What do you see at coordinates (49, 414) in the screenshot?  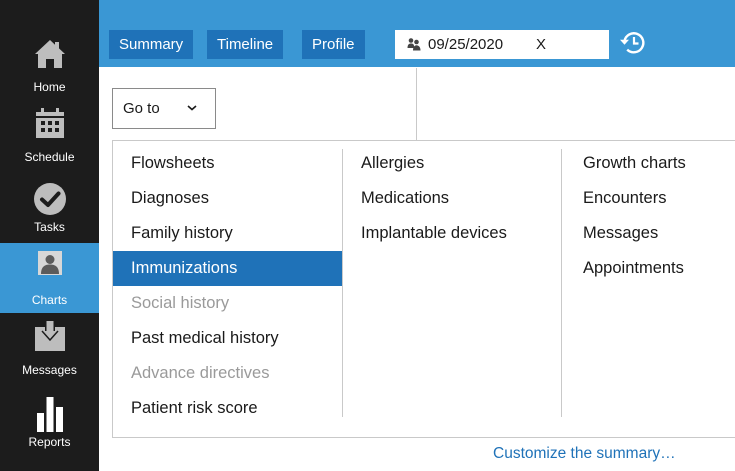 I see `bar-chart-icon` at bounding box center [49, 414].